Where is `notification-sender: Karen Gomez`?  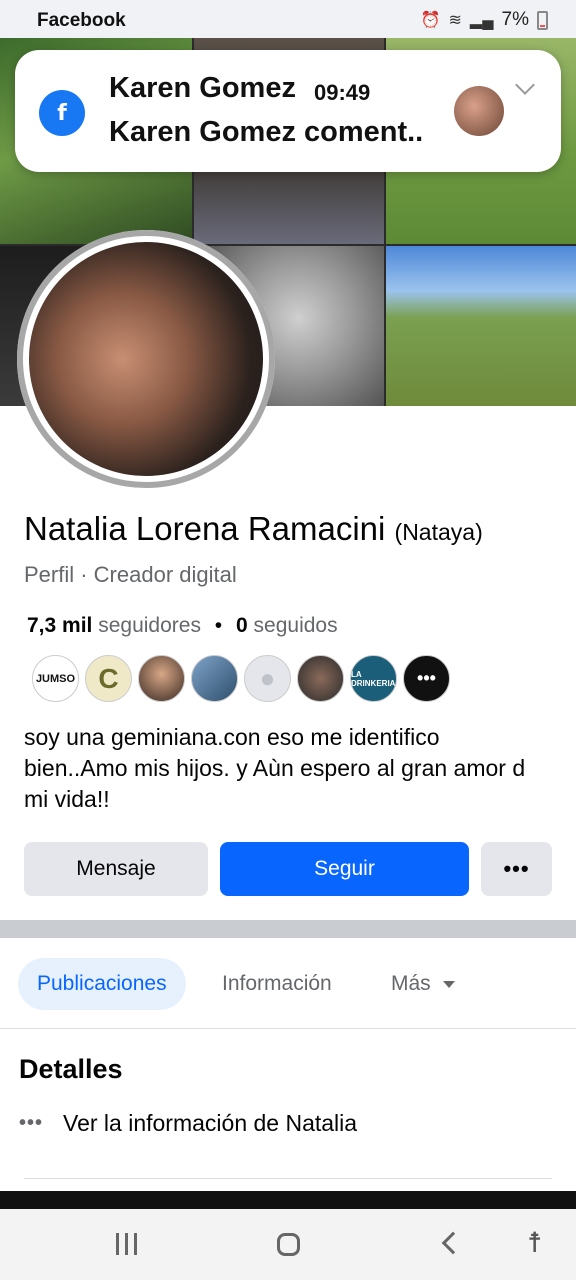 notification-sender: Karen Gomez is located at coordinates (202, 88).